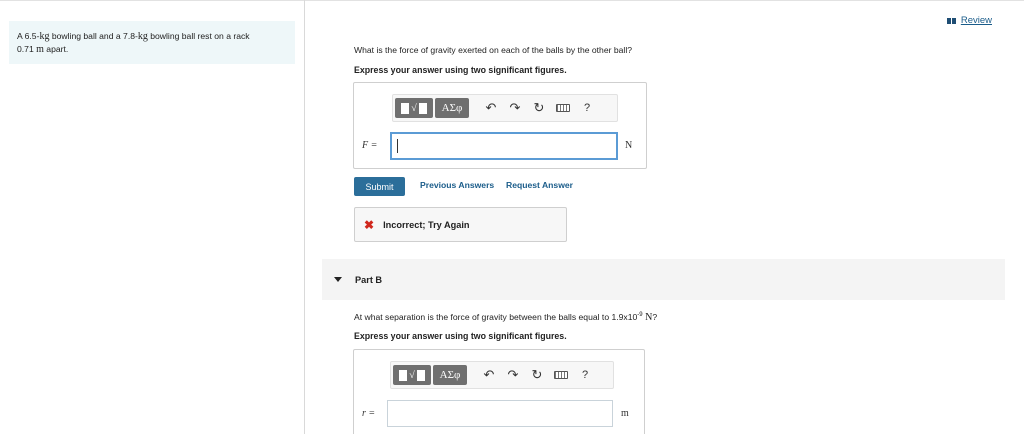 The width and height of the screenshot is (1024, 434). I want to click on problem-text-4: apart., so click(56, 49).